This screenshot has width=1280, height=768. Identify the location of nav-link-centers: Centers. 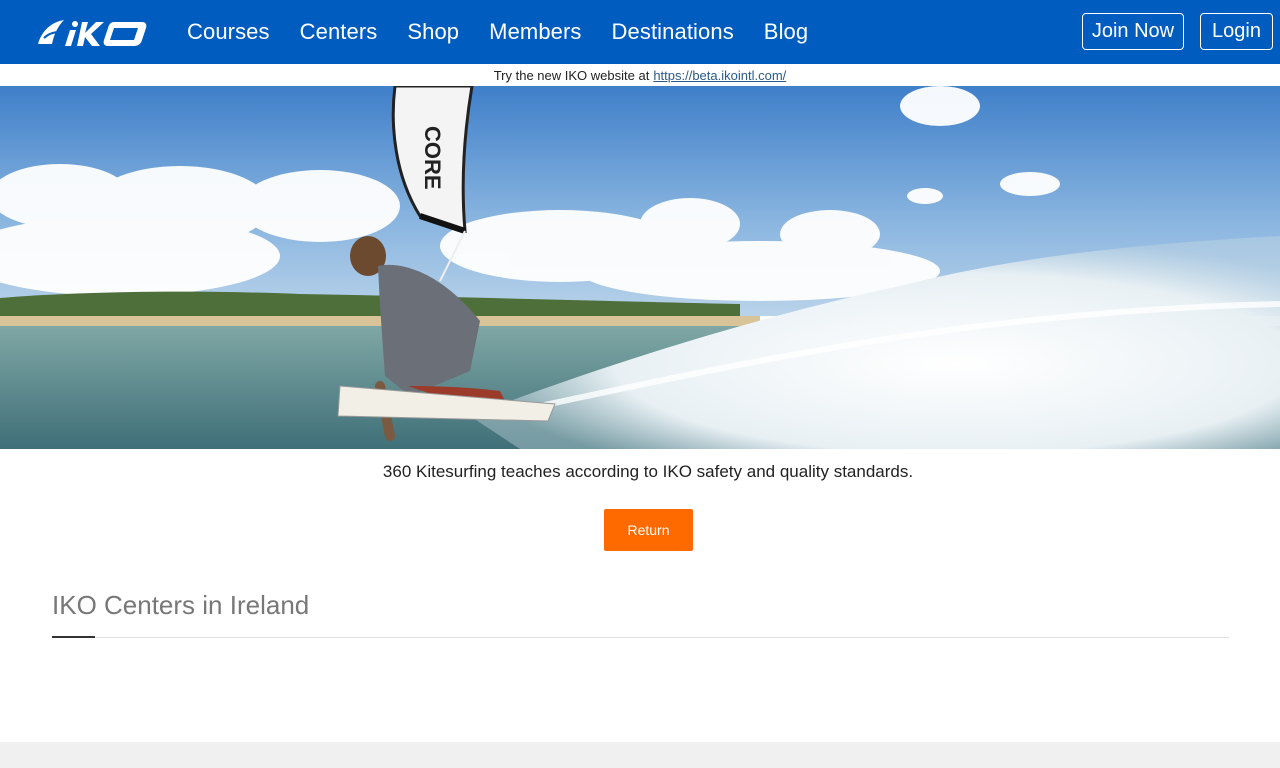
(339, 32).